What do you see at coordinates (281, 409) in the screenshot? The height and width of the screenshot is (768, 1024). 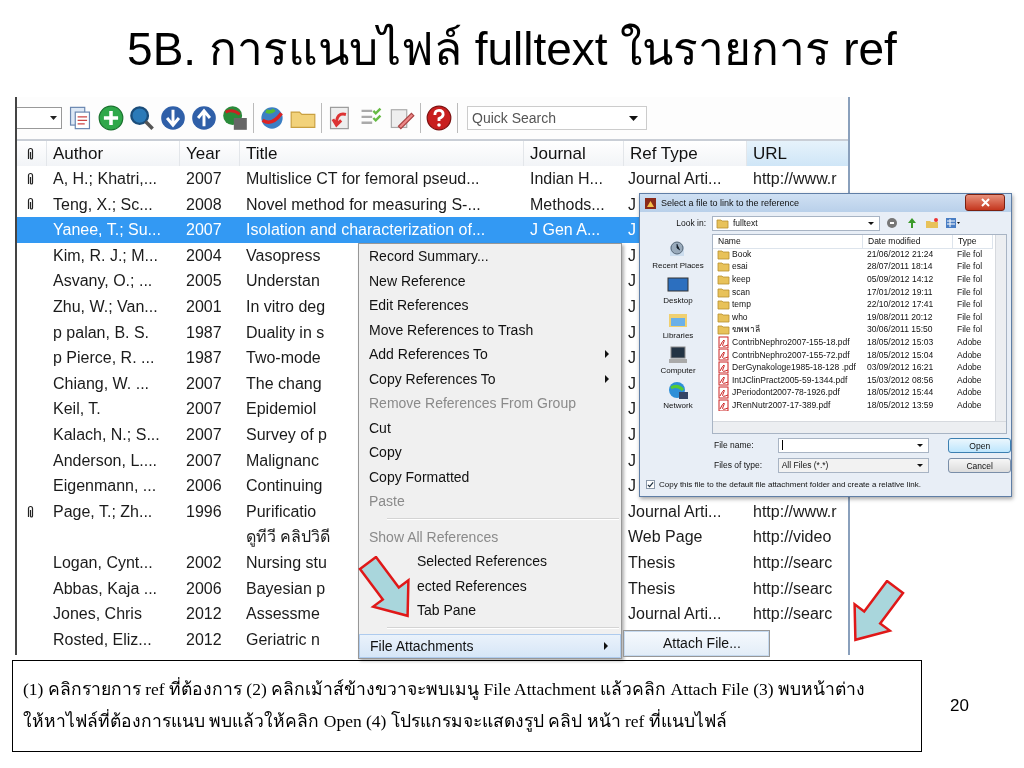 I see `table-cell: Epidemiol` at bounding box center [281, 409].